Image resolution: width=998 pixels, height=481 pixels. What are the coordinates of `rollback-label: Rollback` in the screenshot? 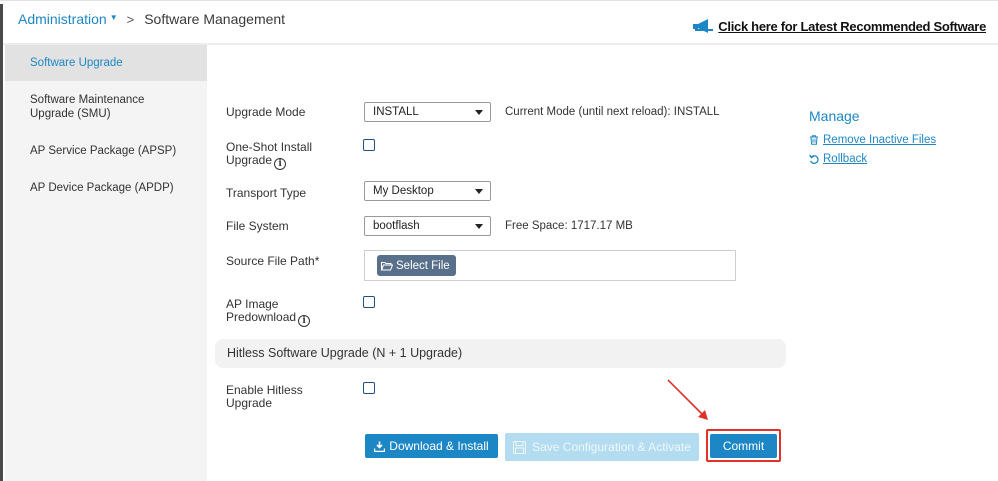 It's located at (845, 159).